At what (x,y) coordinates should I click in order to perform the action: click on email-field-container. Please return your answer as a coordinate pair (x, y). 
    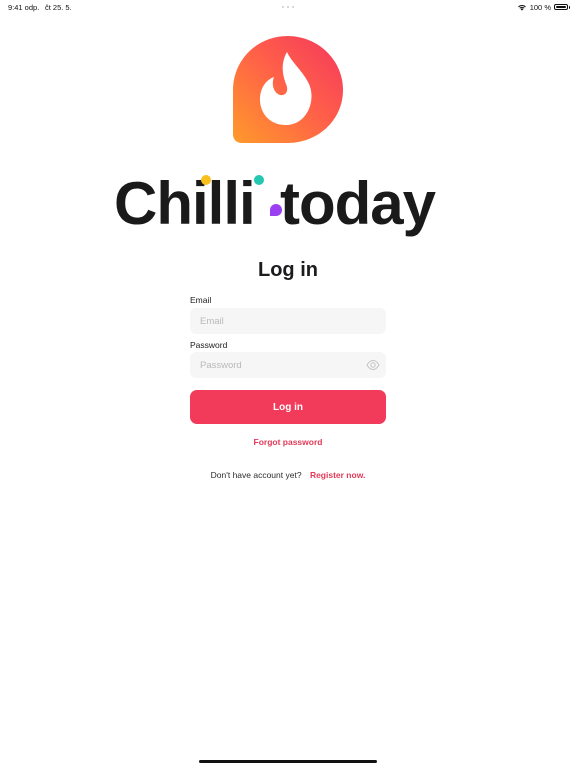
    Looking at the image, I should click on (288, 321).